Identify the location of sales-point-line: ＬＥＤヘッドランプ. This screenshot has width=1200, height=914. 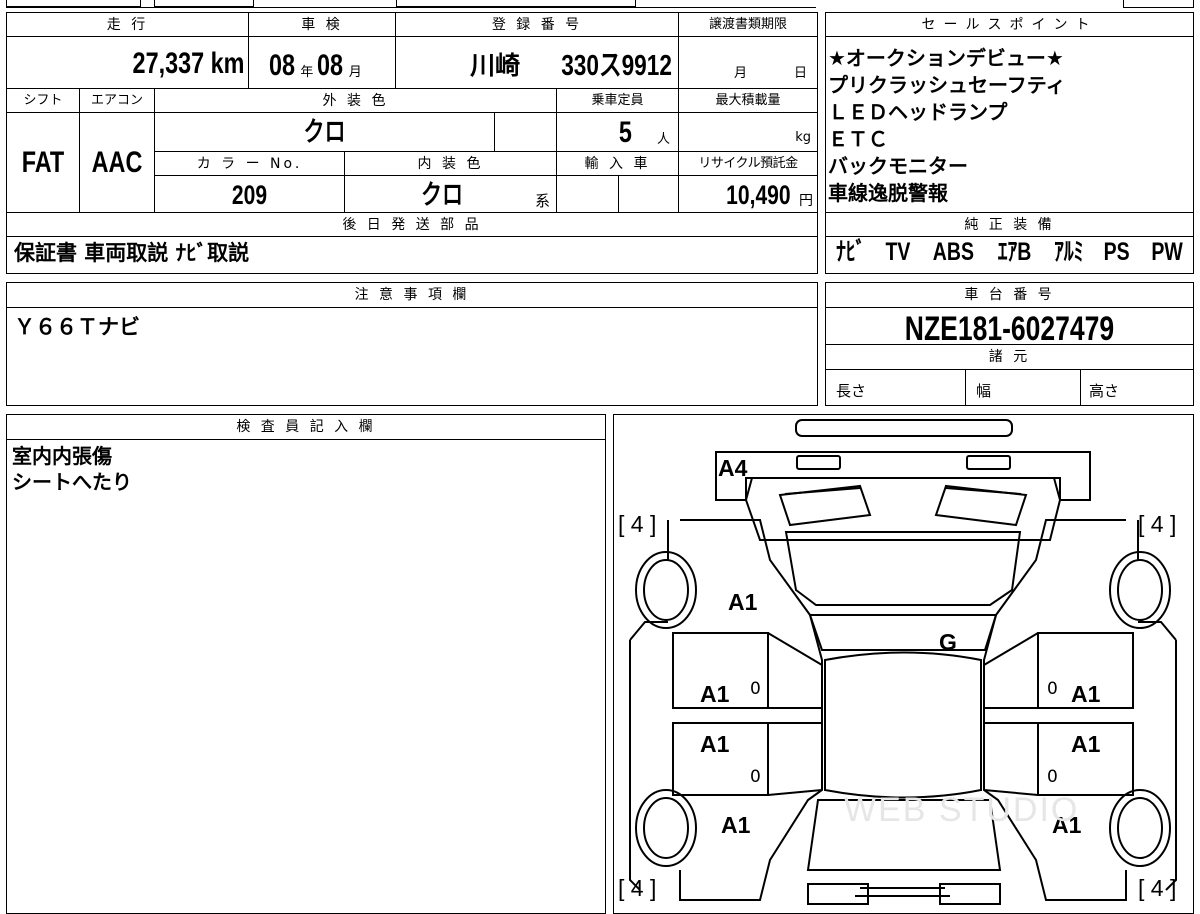
(918, 112).